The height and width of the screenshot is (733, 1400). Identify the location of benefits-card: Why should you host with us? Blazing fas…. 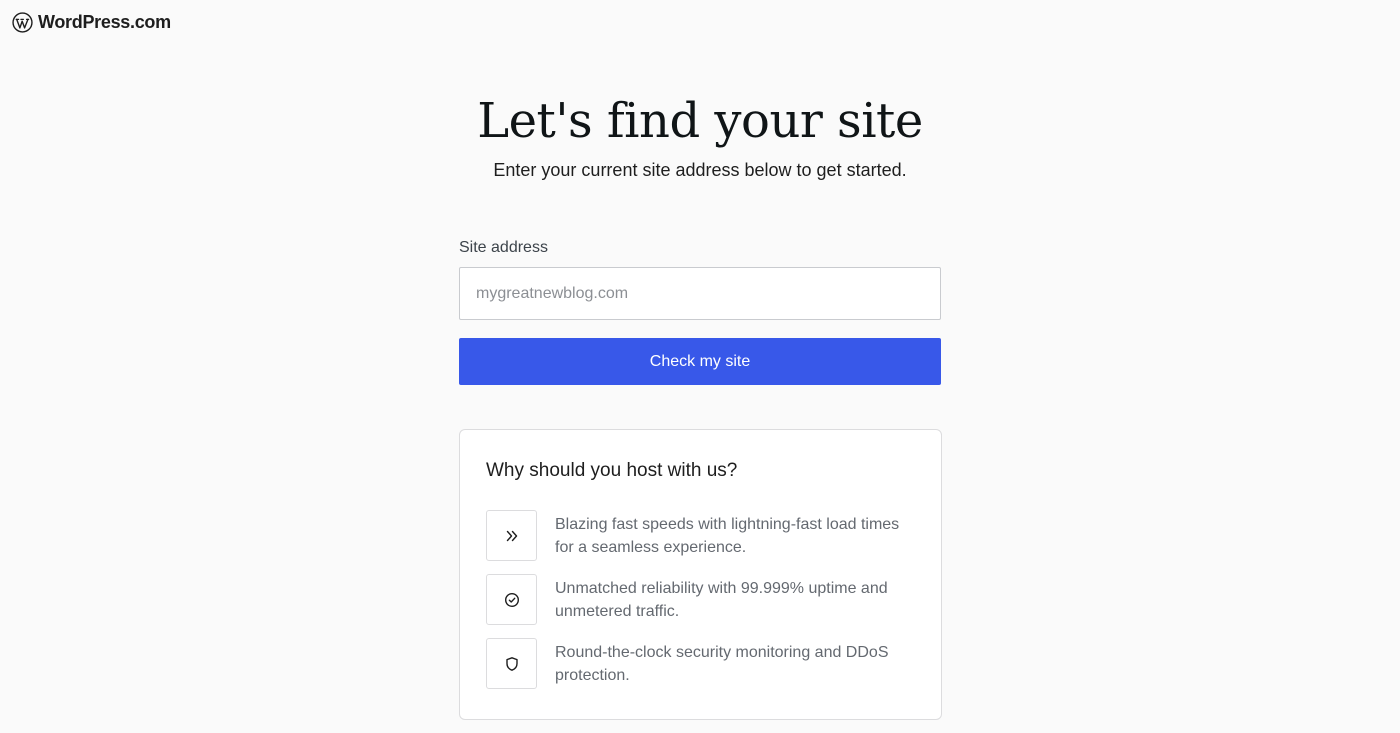
(700, 574).